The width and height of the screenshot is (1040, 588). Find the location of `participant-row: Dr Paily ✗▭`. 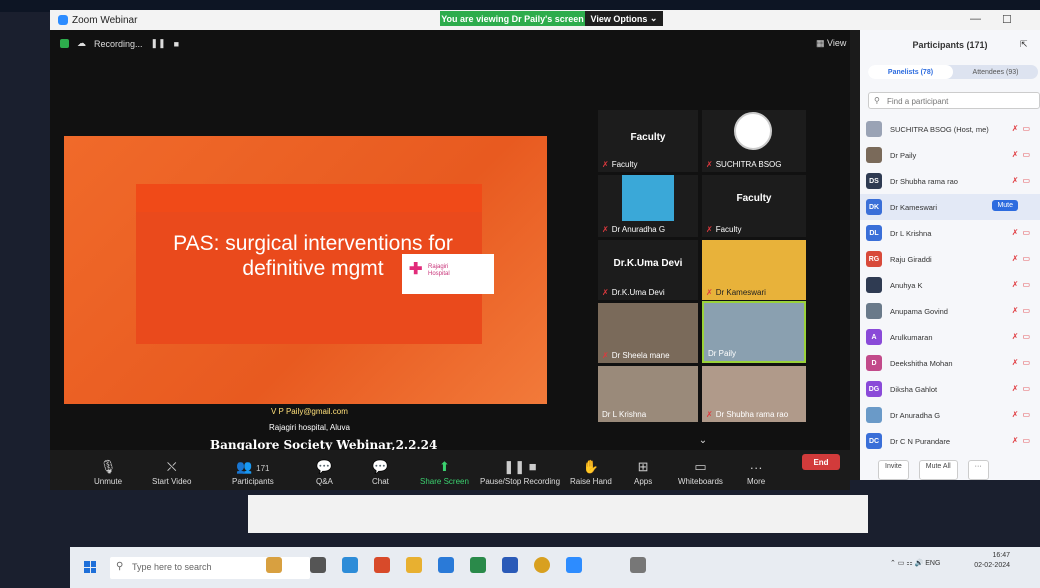

participant-row: Dr Paily ✗▭ is located at coordinates (950, 155).